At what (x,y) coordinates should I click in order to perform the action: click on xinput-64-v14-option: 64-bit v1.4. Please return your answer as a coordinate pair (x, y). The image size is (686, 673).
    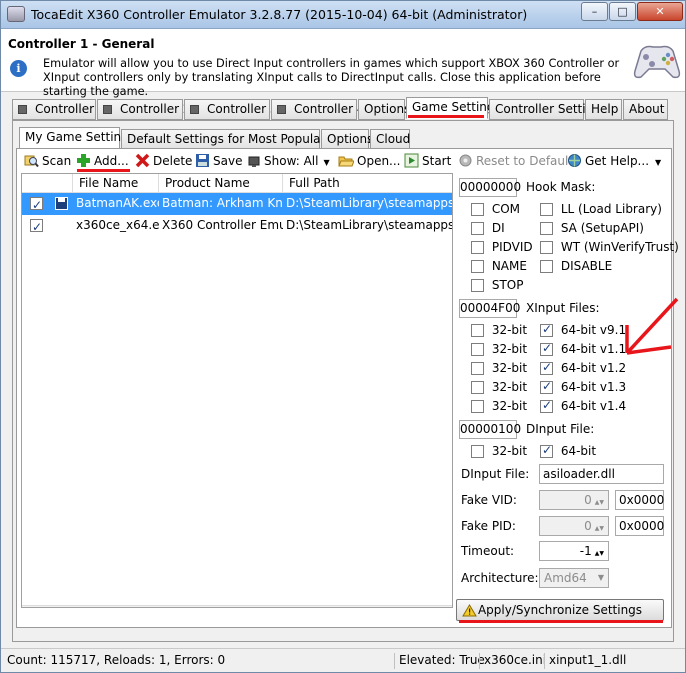
    Looking at the image, I should click on (583, 405).